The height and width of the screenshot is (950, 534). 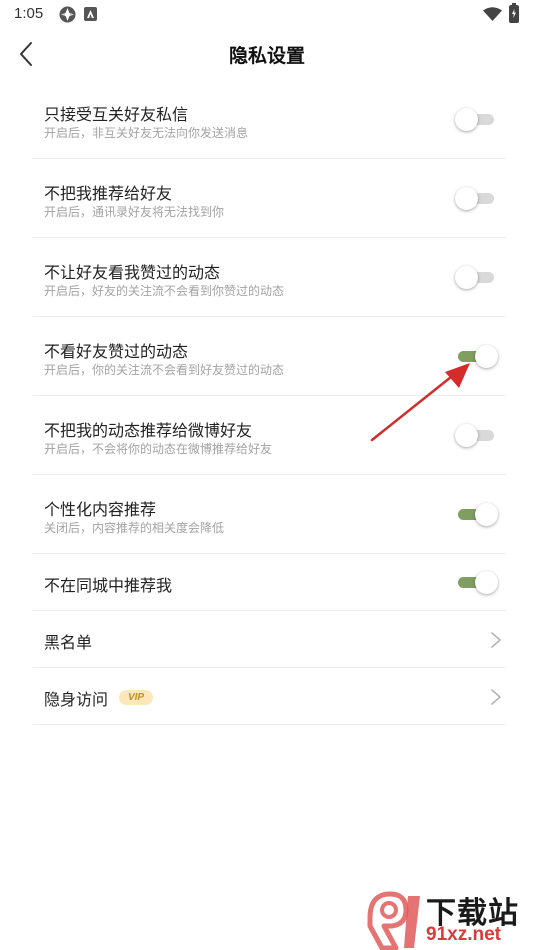 What do you see at coordinates (100, 509) in the screenshot?
I see `setting-title: 个性化内容推荐` at bounding box center [100, 509].